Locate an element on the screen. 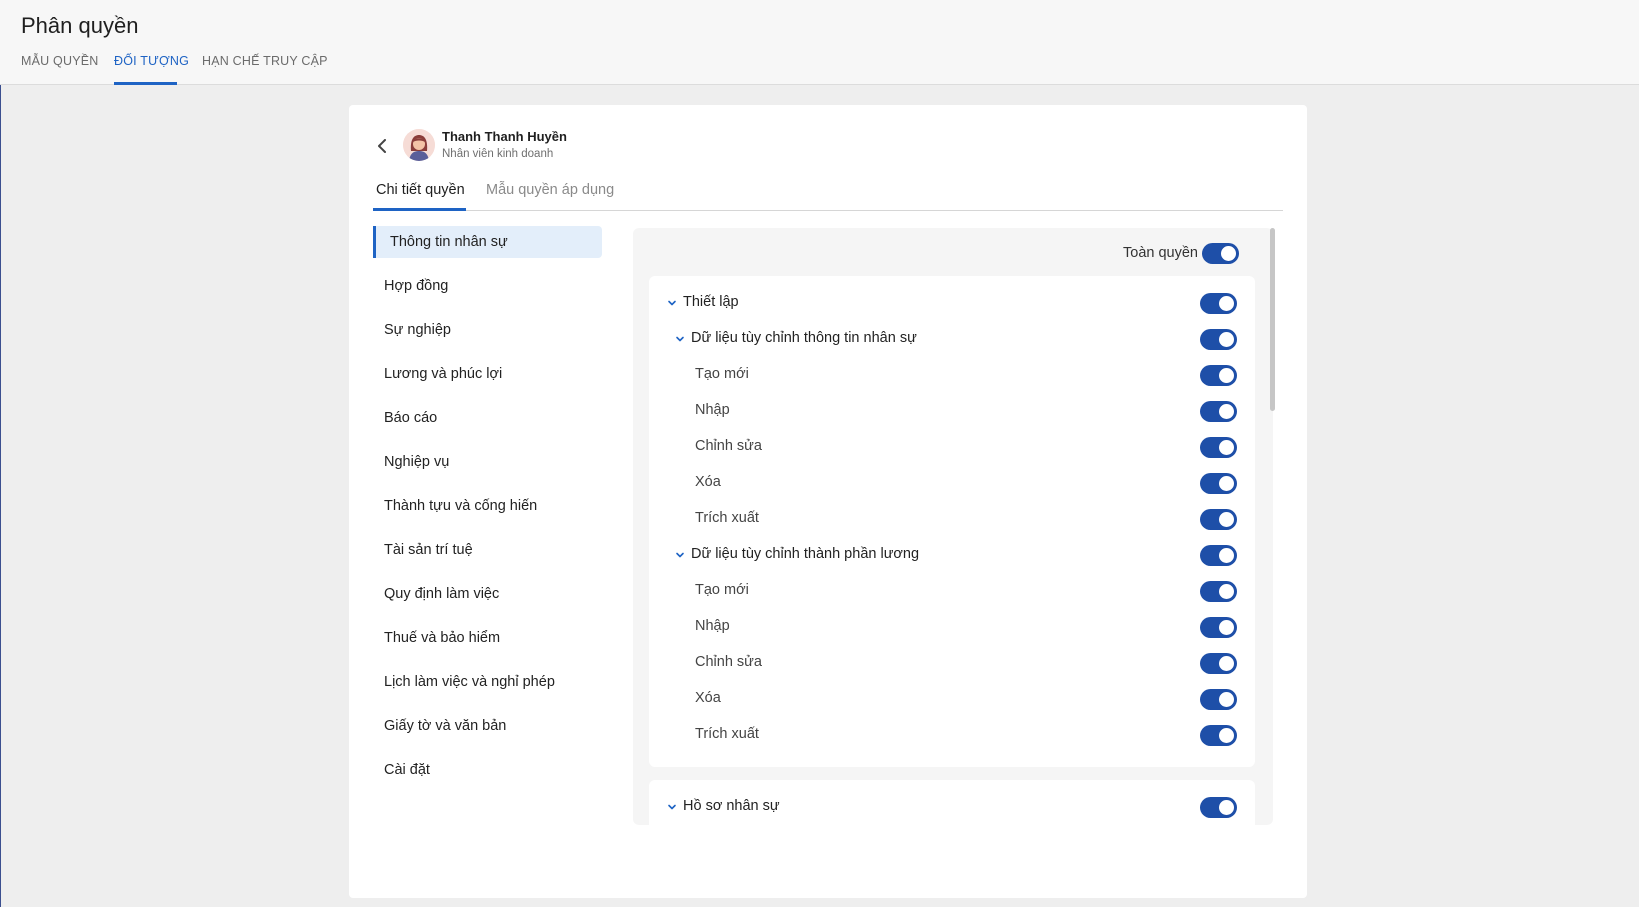 The image size is (1639, 907). back-button is located at coordinates (382, 146).